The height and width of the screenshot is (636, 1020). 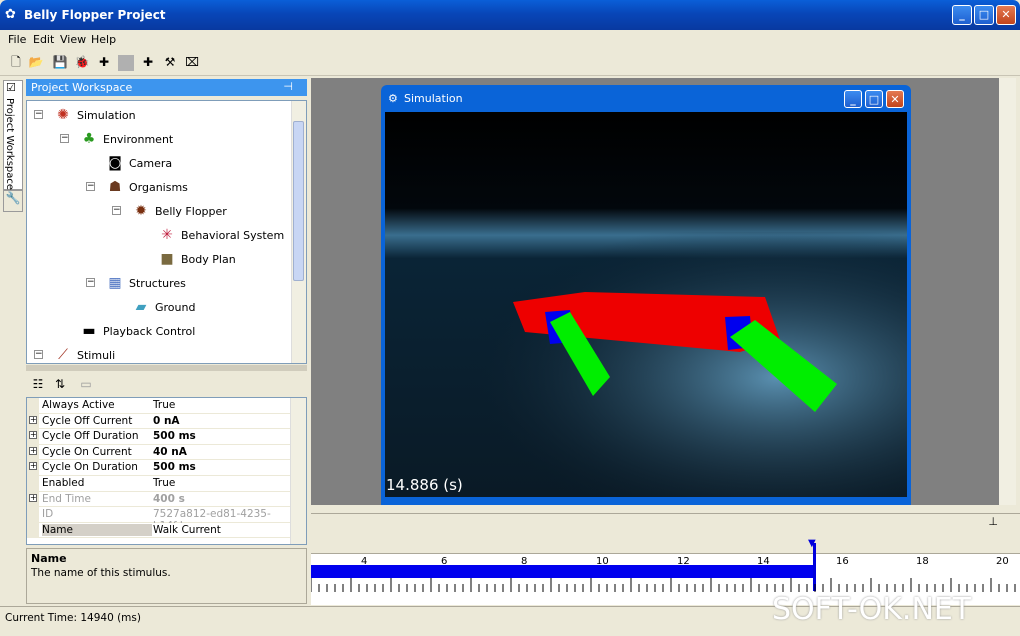 I want to click on sim-maximize-button: □, so click(x=874, y=99).